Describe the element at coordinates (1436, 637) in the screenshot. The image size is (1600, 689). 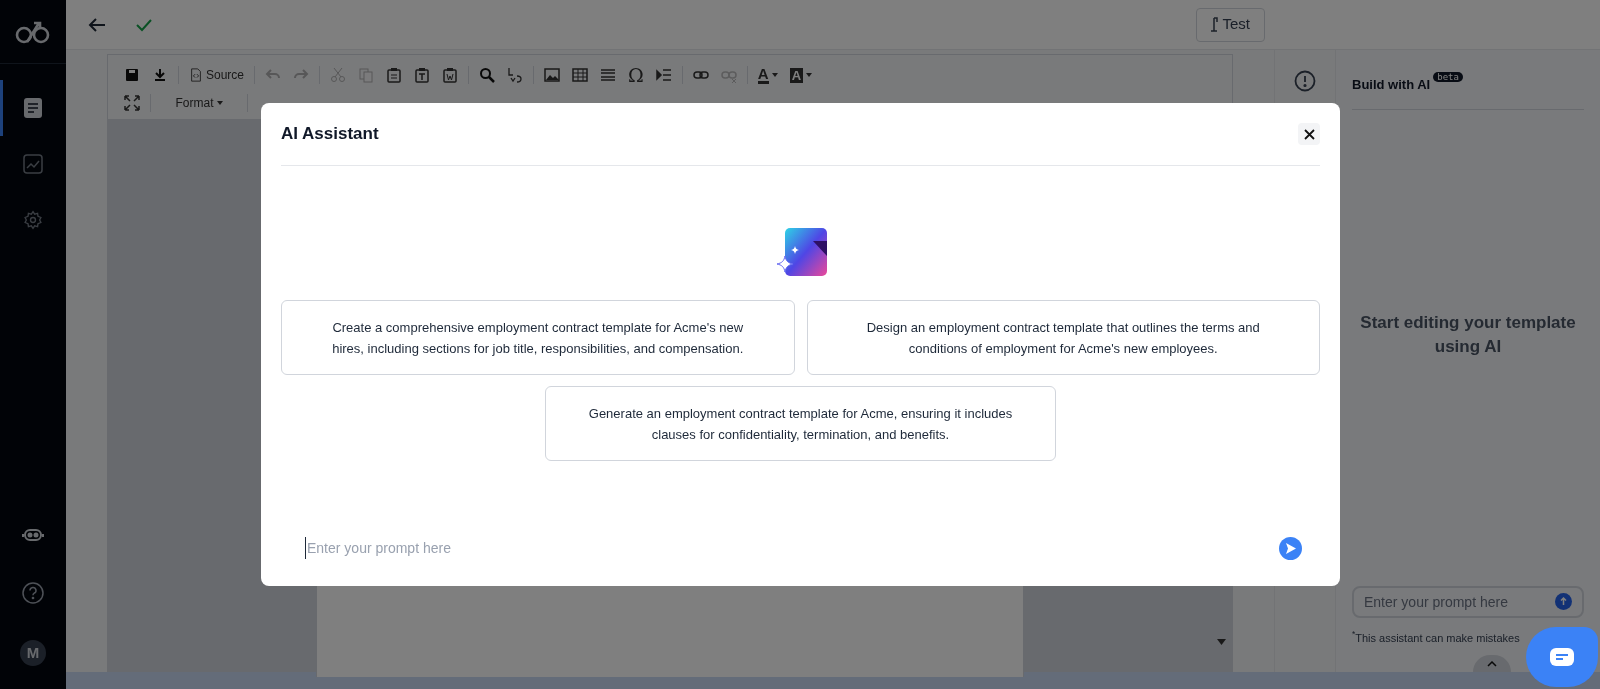
I see `disclaimer-text: $^{*}$This assistant can make mistakes` at that location.